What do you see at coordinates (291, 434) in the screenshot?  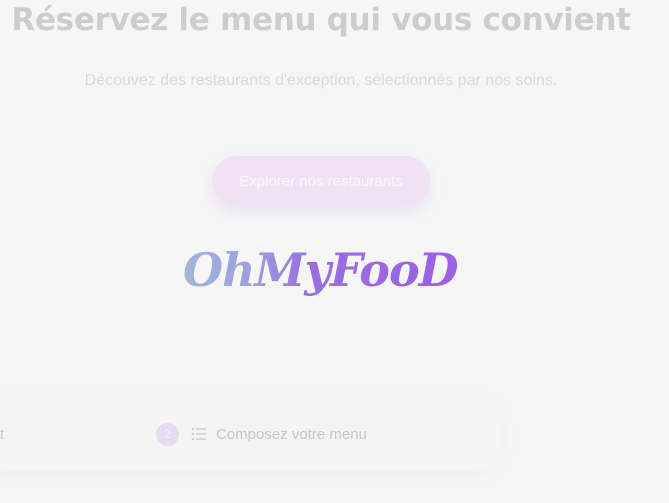 I see `step-label: Composez votre menu` at bounding box center [291, 434].